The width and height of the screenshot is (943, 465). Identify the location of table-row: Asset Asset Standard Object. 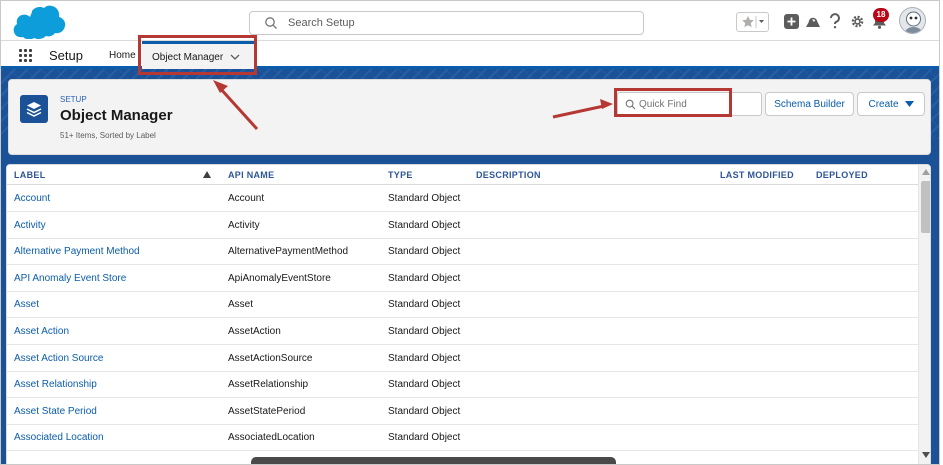
(462, 305).